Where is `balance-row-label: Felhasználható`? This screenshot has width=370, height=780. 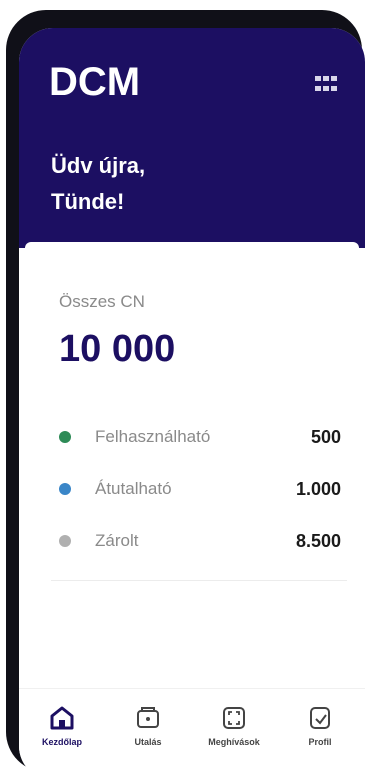
balance-row-label: Felhasználható is located at coordinates (153, 436).